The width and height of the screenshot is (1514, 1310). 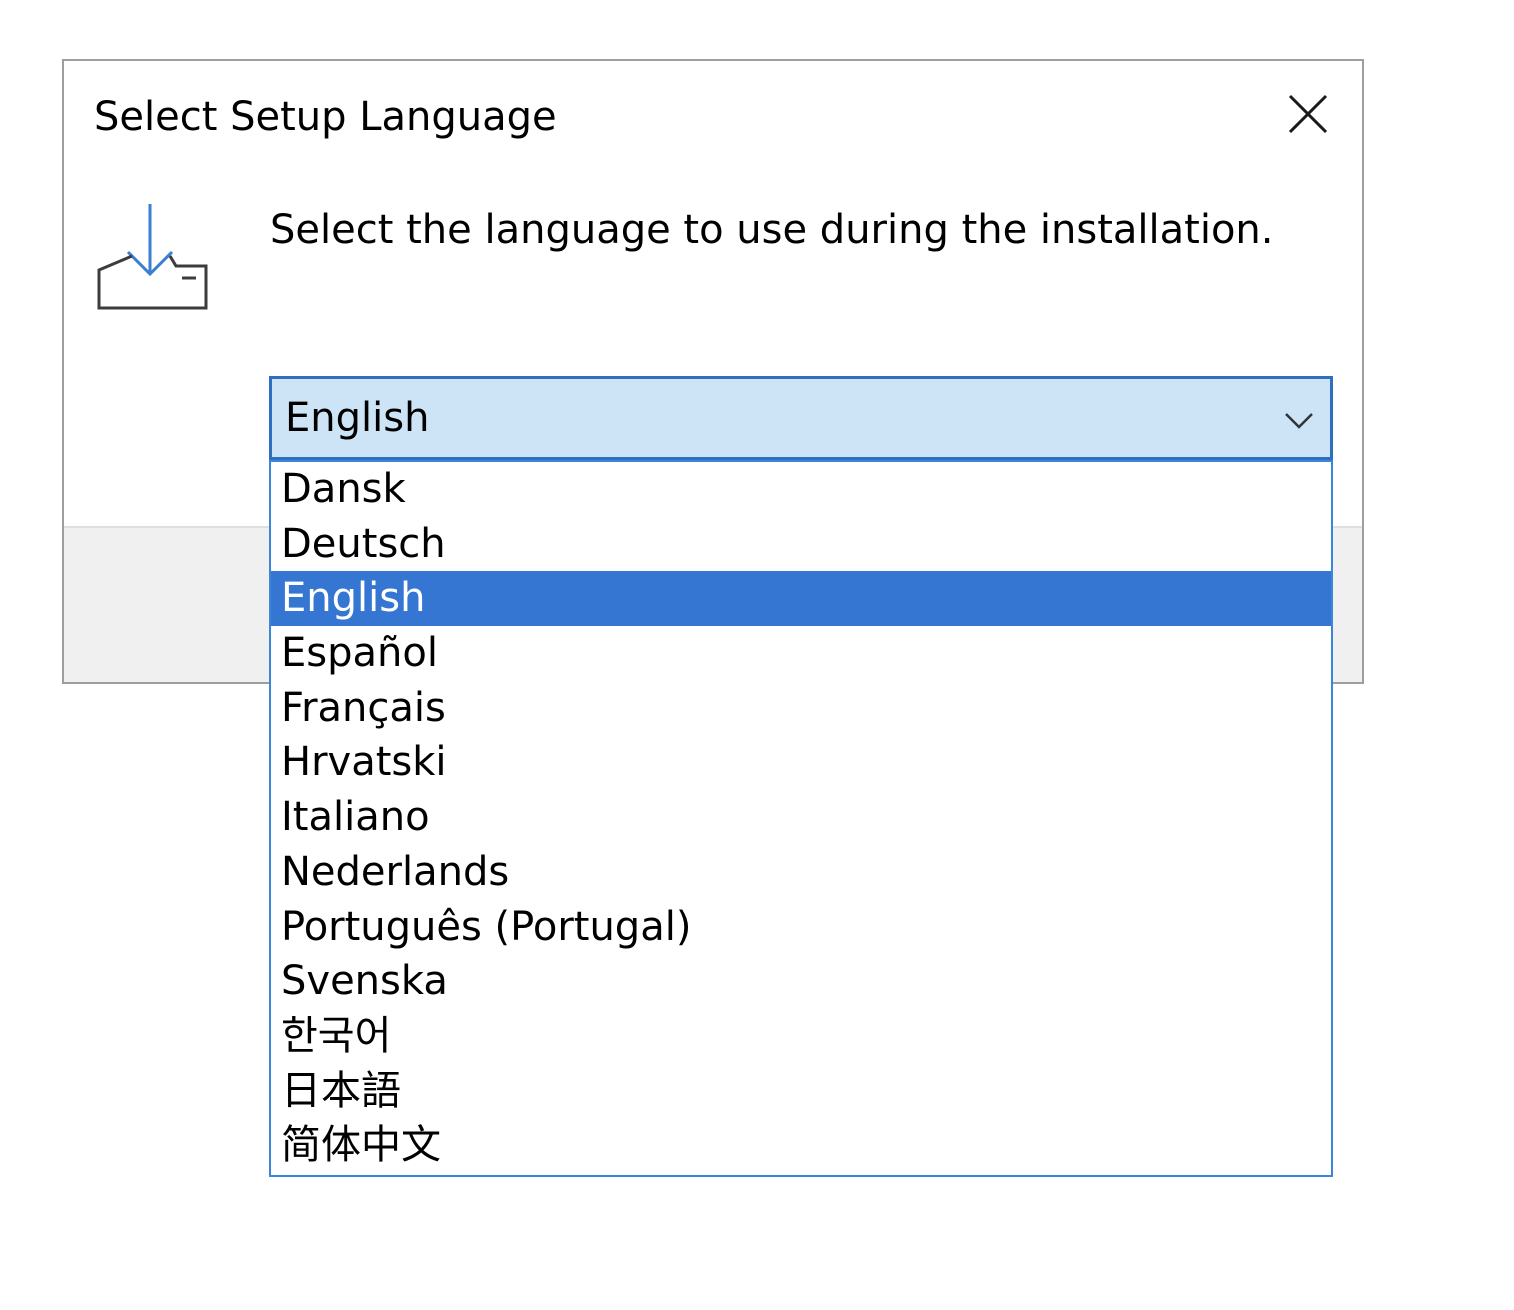 I want to click on language-option-portugues: Português (Portugal), so click(x=801, y=927).